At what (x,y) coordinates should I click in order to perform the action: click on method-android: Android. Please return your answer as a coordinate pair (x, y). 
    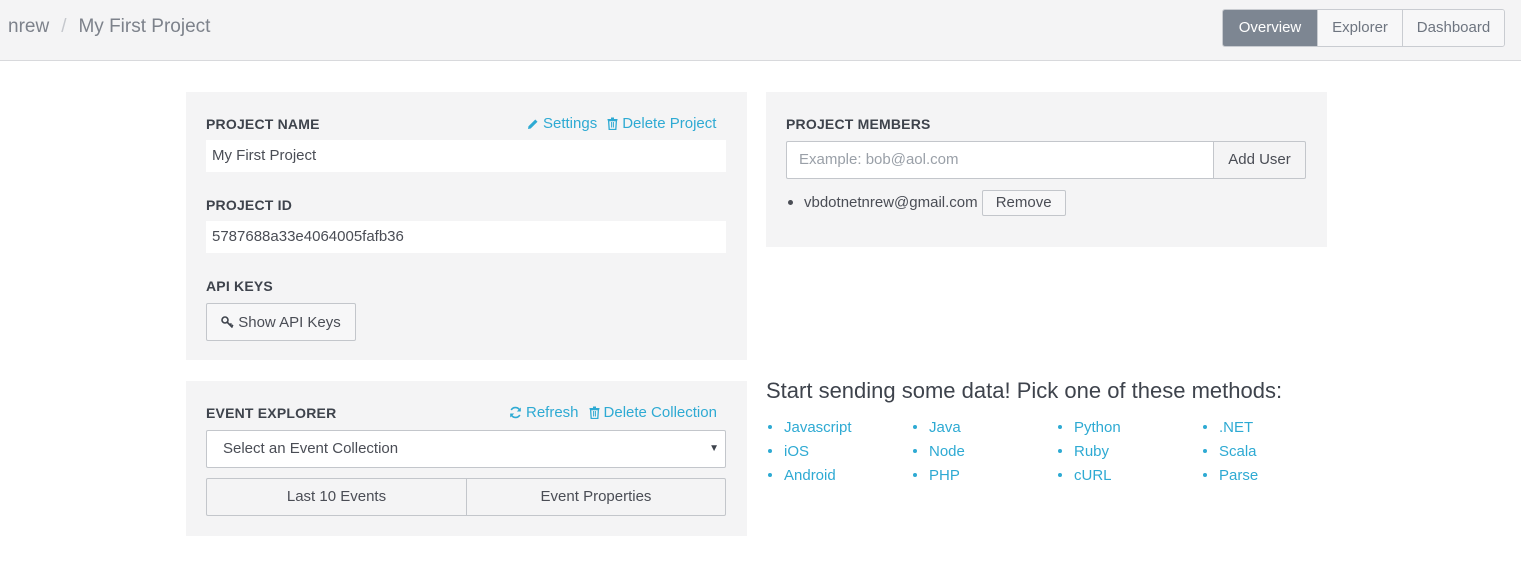
    Looking at the image, I should click on (840, 475).